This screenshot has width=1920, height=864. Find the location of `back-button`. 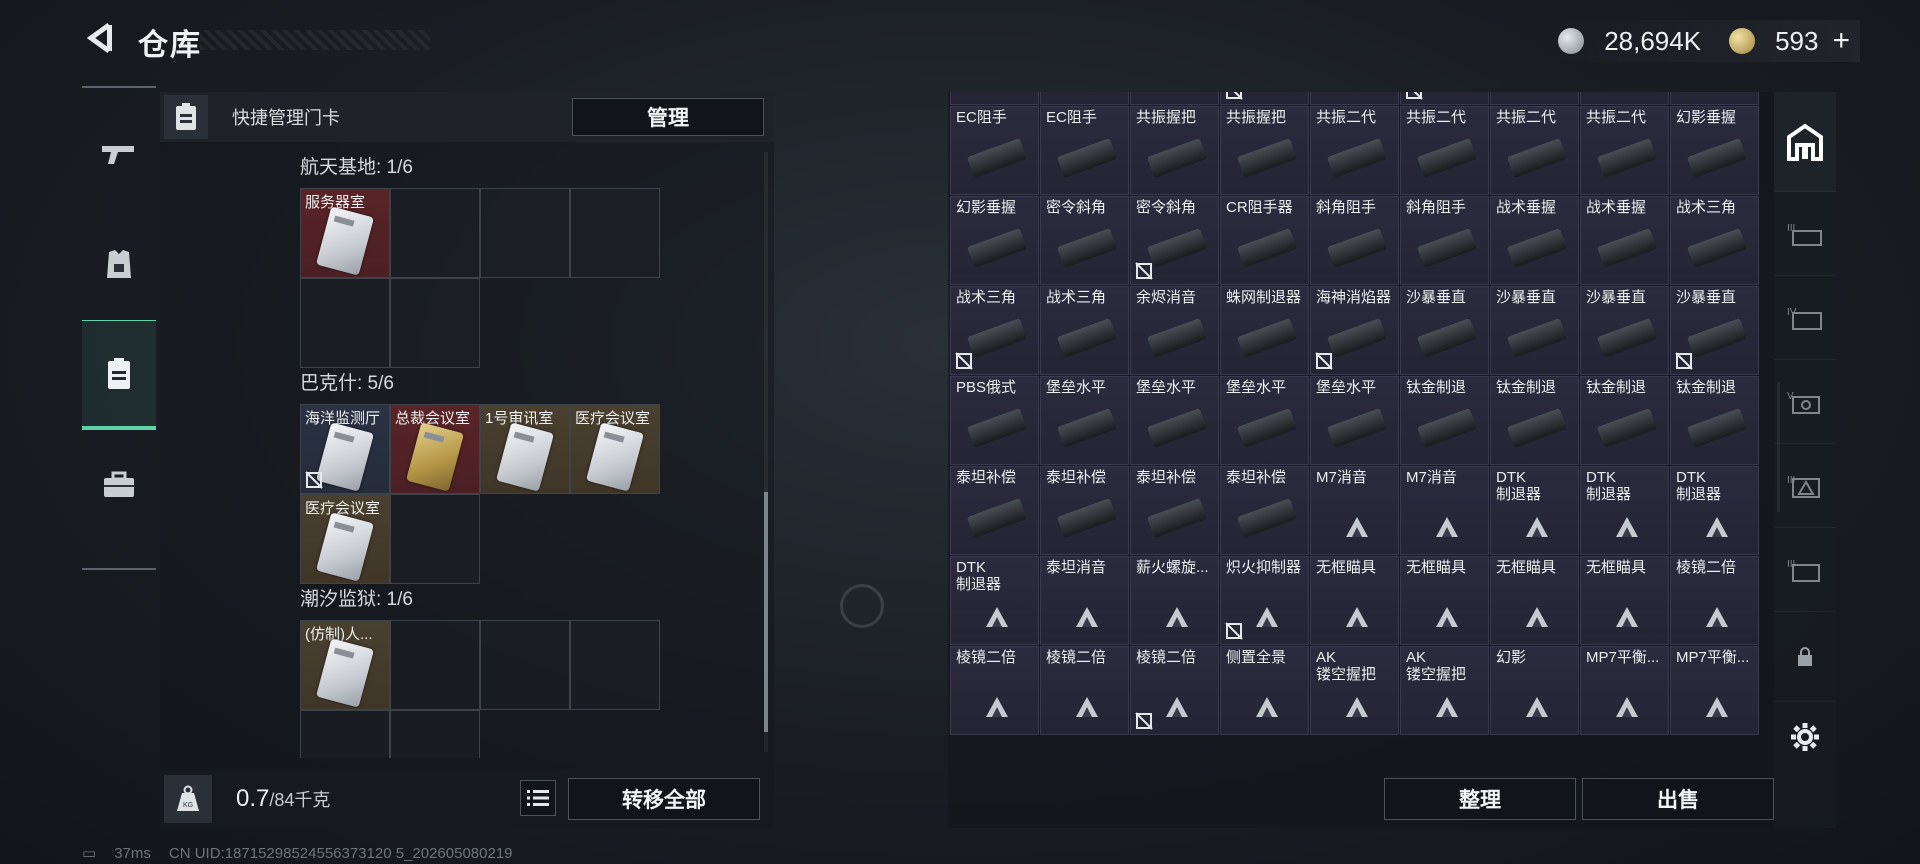

back-button is located at coordinates (100, 38).